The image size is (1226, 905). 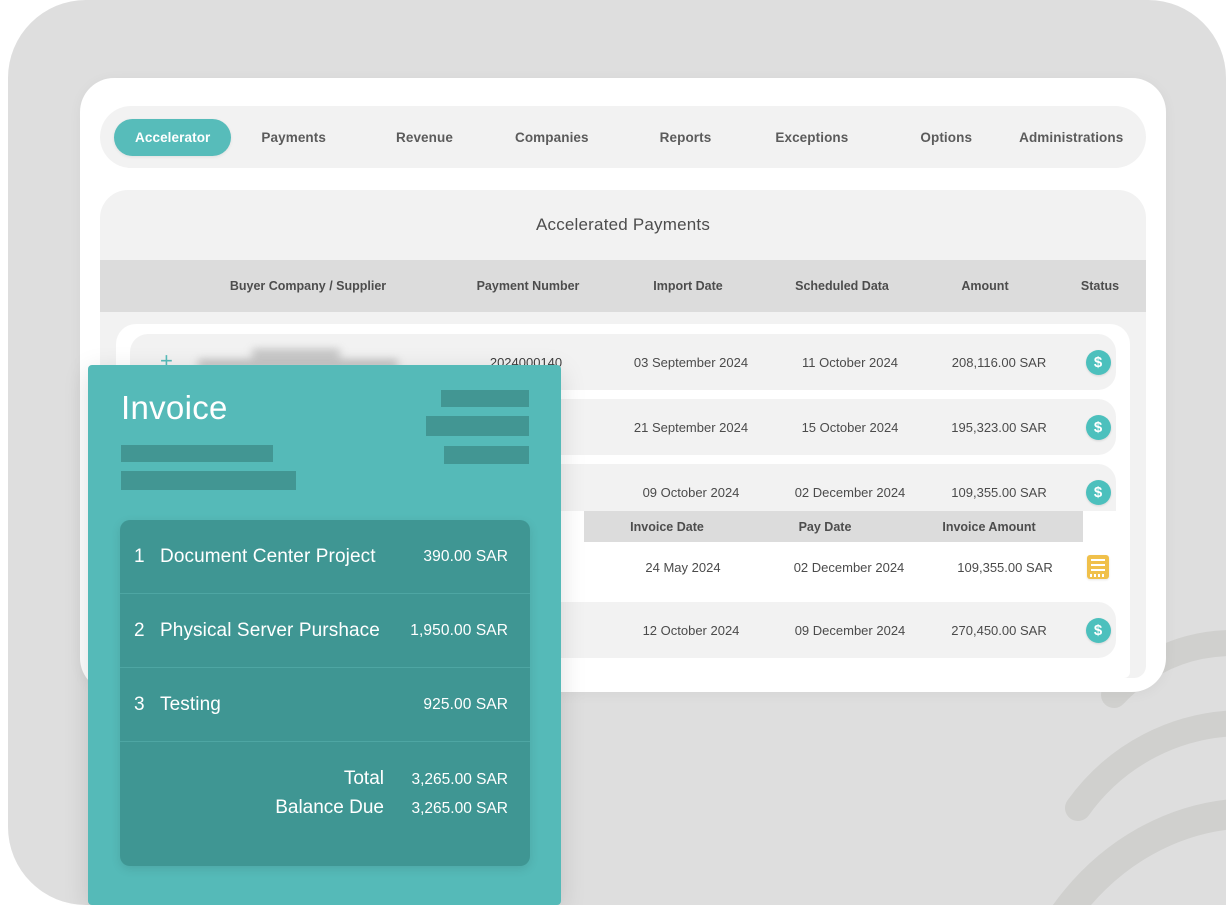 I want to click on cell-amount: 195,323.00 SAR, so click(x=999, y=427).